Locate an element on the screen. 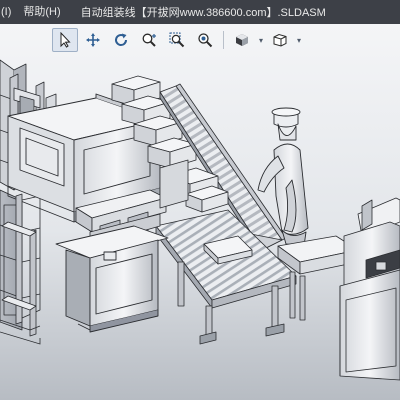 This screenshot has height=400, width=400. right-gantry-station is located at coordinates (369, 289).